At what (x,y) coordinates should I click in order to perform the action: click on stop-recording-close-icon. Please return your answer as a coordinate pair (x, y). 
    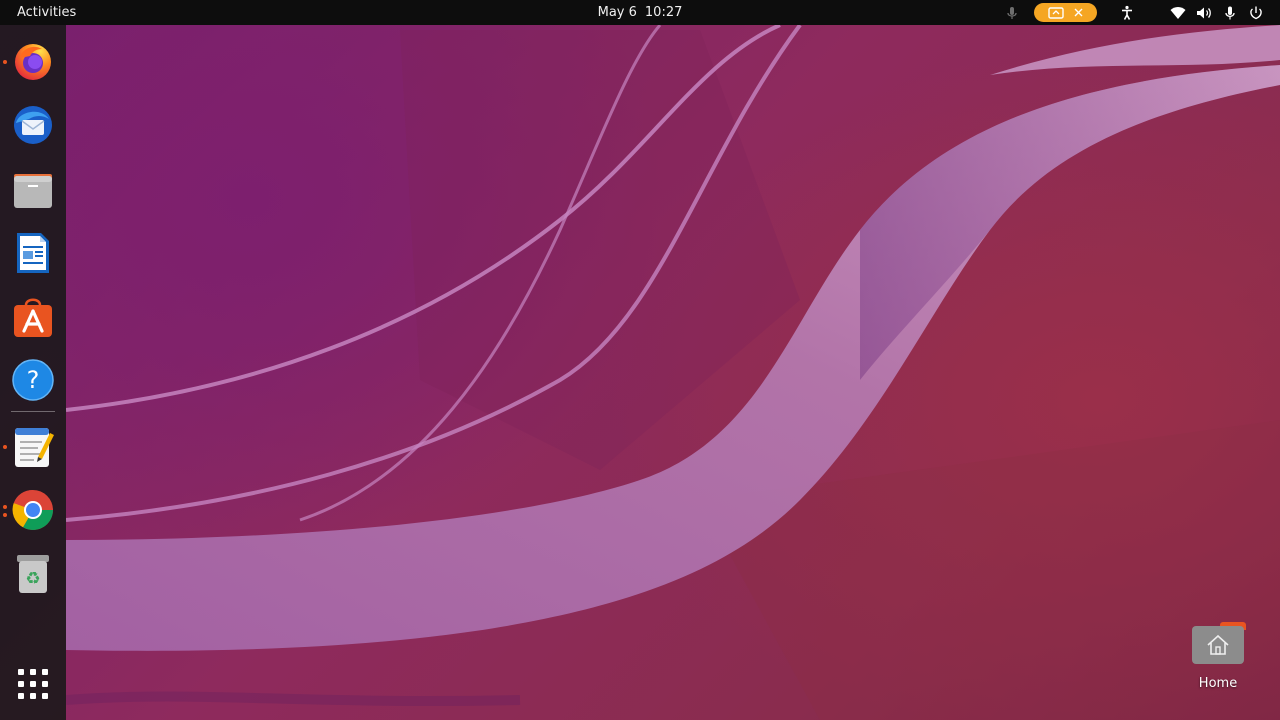
    Looking at the image, I should click on (1078, 12).